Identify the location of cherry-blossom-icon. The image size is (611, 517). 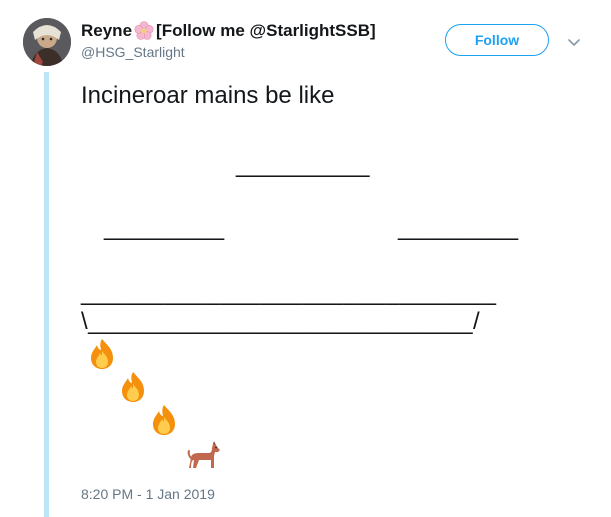
(144, 31).